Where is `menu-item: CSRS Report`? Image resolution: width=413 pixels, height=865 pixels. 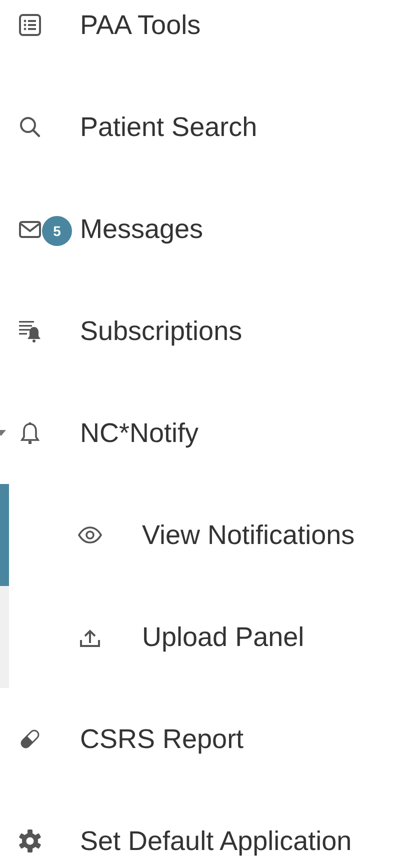
menu-item: CSRS Report is located at coordinates (162, 739).